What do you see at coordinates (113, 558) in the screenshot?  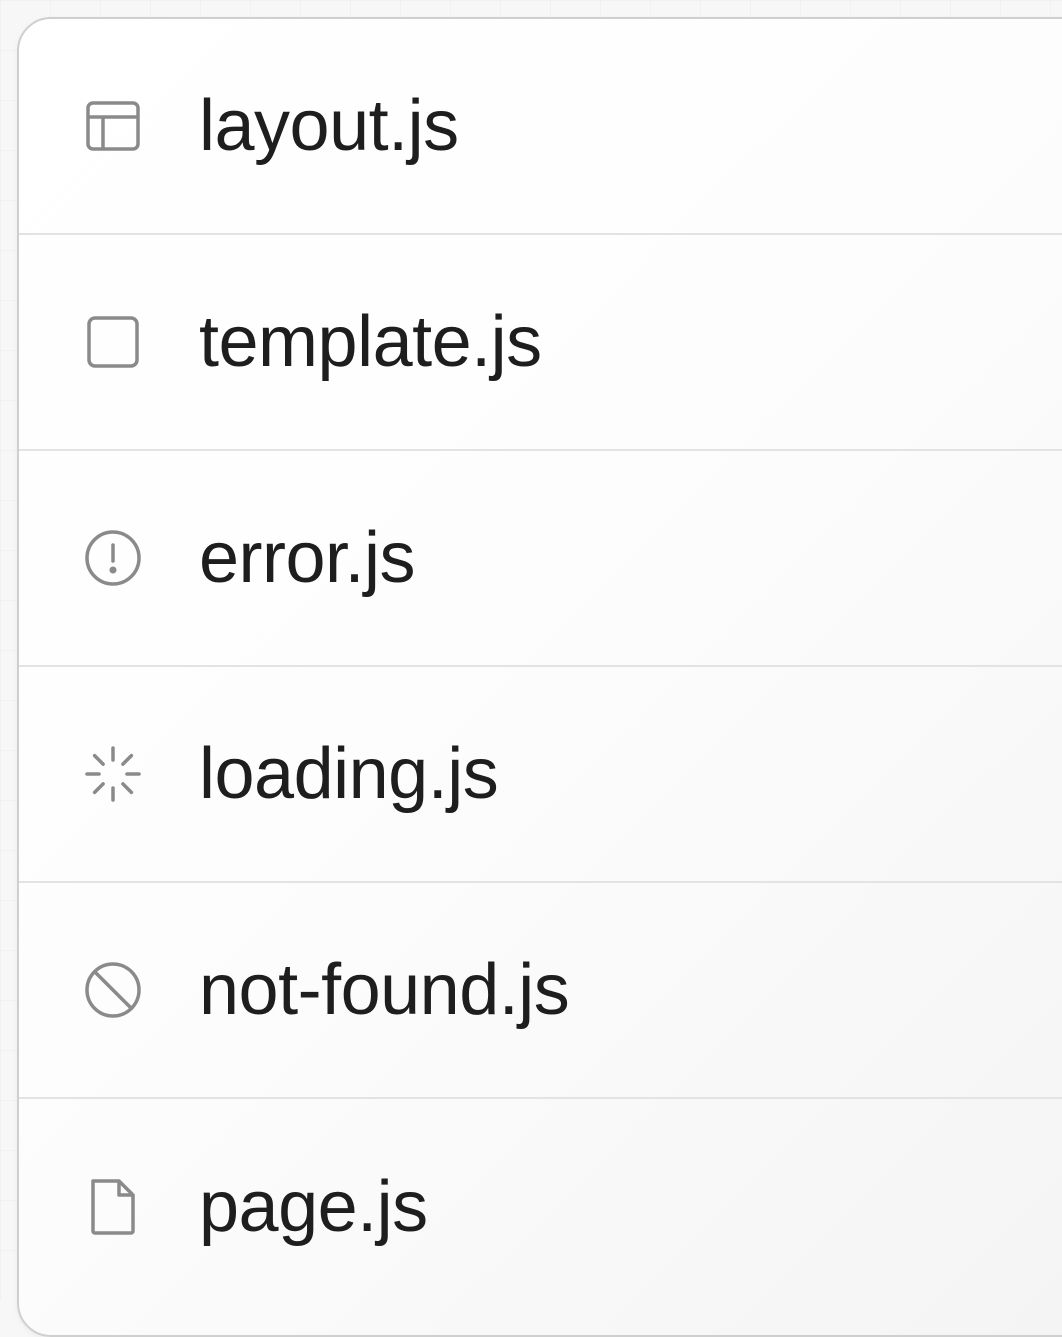 I see `alert-circle-icon` at bounding box center [113, 558].